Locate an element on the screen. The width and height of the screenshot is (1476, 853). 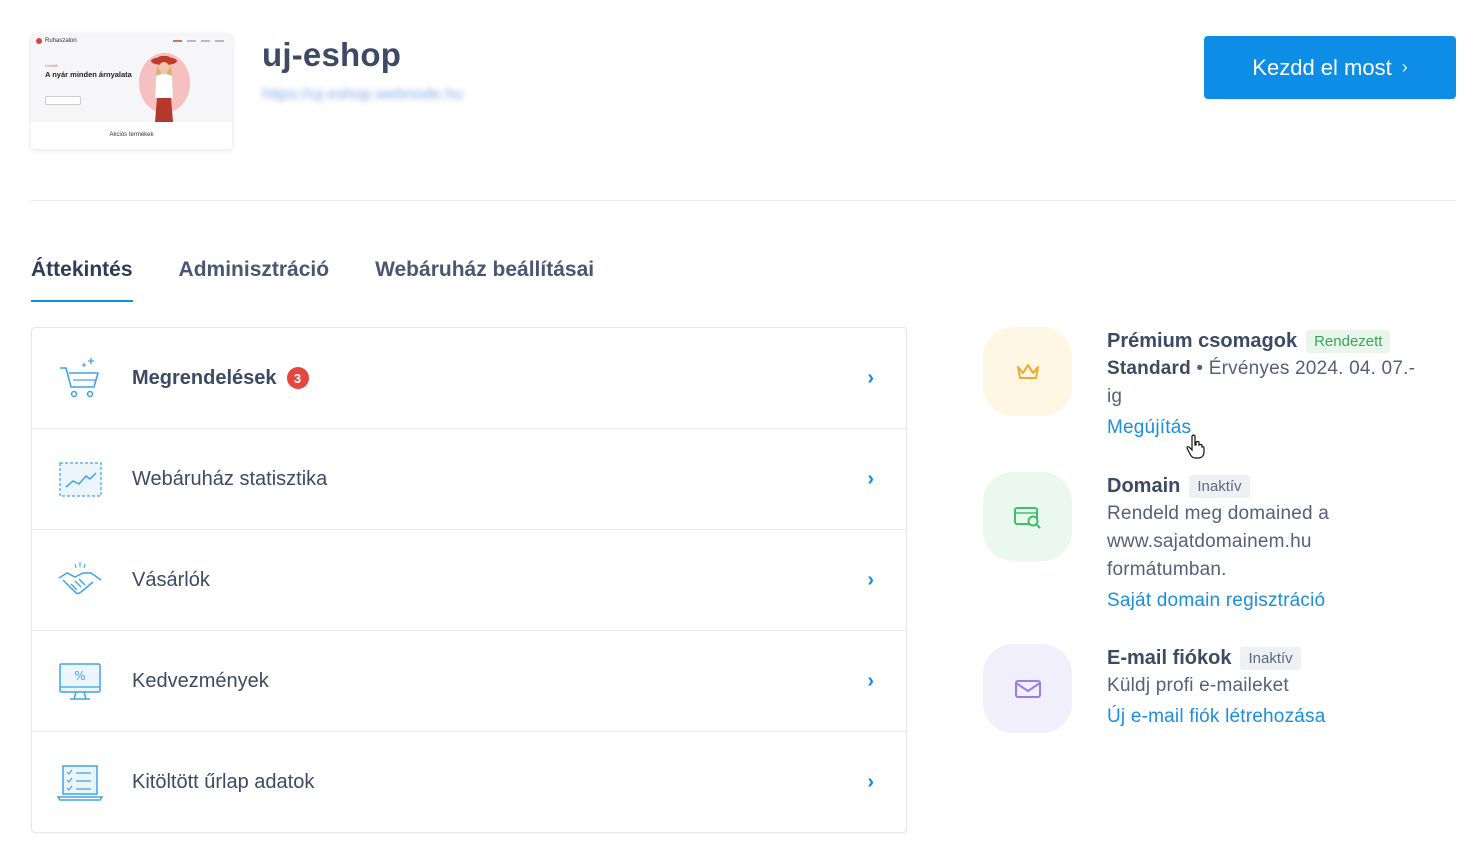
thumbnail-tagline: Limitált is located at coordinates (51, 65).